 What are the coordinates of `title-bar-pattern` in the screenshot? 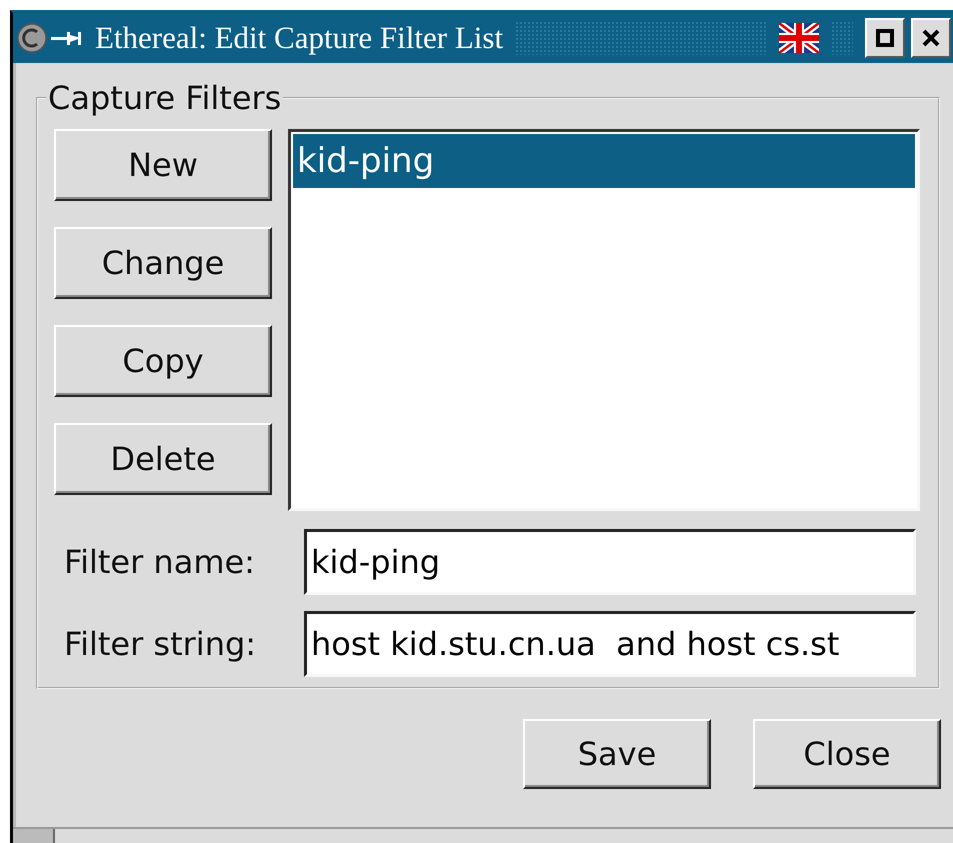 It's located at (842, 38).